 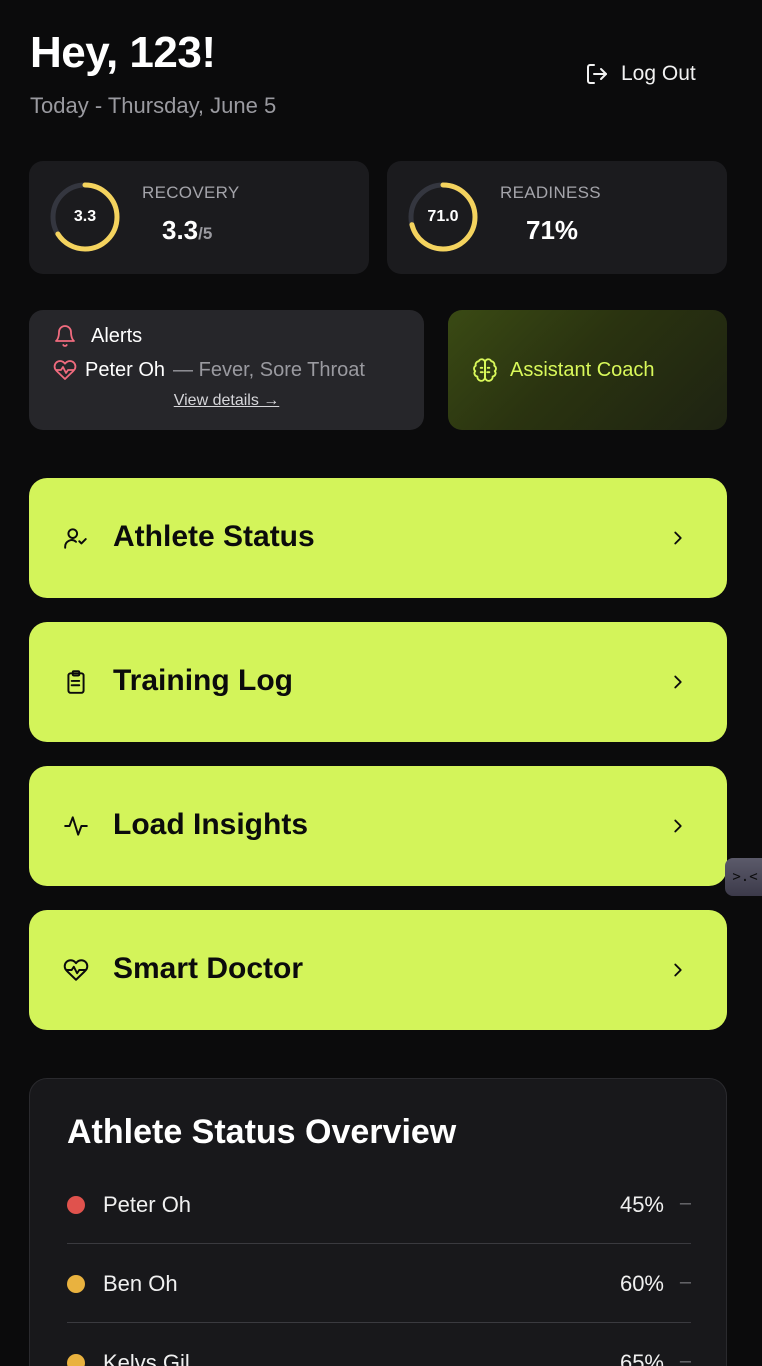 What do you see at coordinates (123, 52) in the screenshot?
I see `greeting-title: Hey, 123!` at bounding box center [123, 52].